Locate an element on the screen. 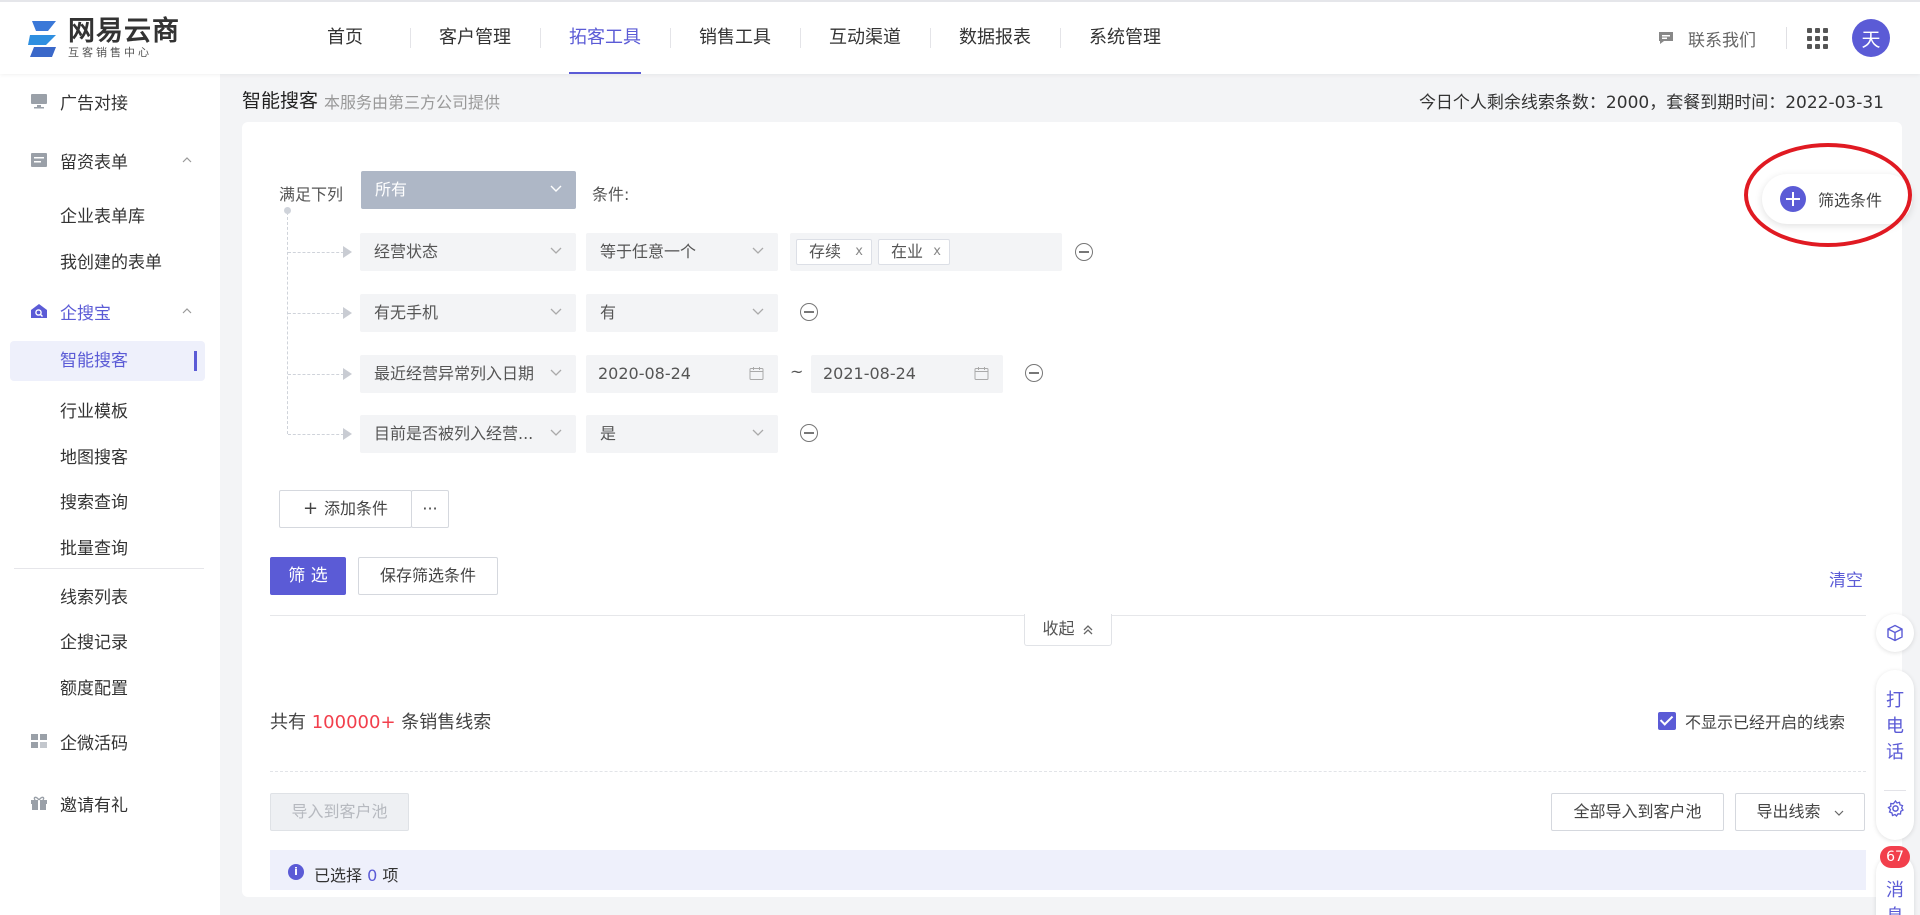  calendar-icon is located at coordinates (981, 373).